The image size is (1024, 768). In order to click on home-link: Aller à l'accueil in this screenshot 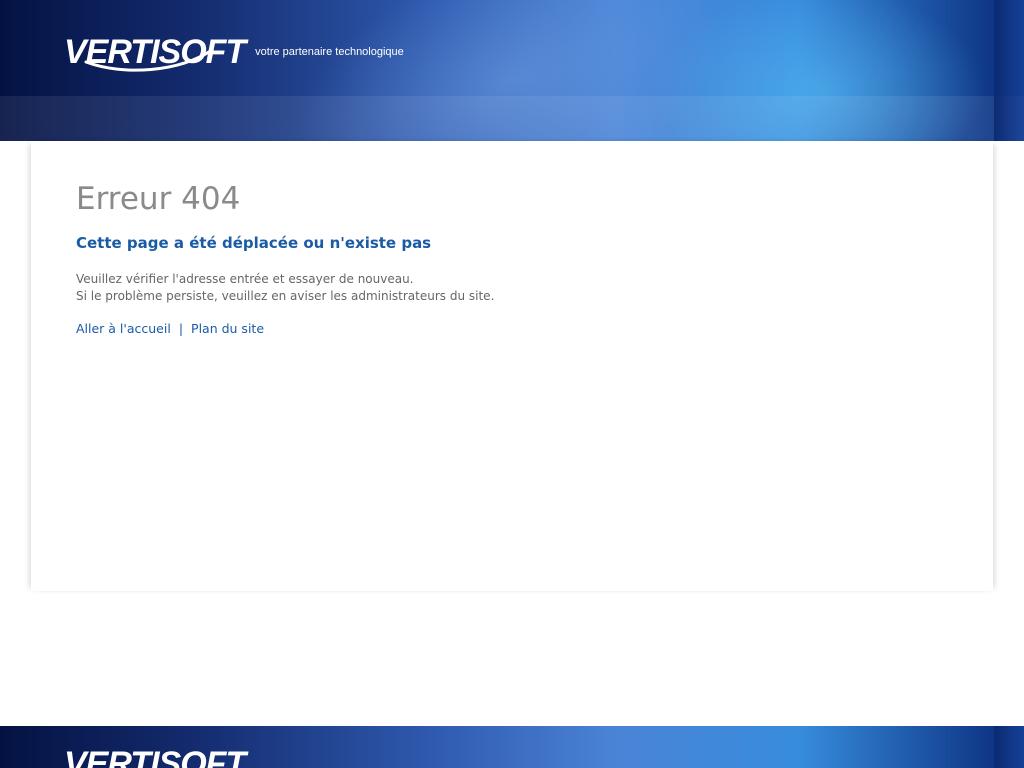, I will do `click(123, 328)`.